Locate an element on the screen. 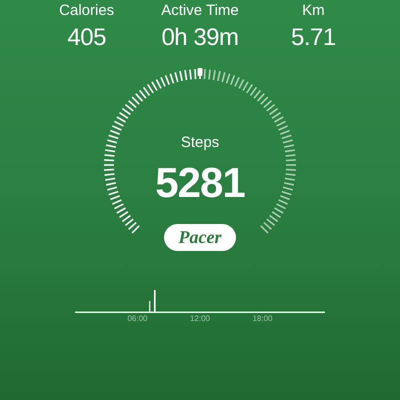  stat-value: 5.71 is located at coordinates (313, 38).